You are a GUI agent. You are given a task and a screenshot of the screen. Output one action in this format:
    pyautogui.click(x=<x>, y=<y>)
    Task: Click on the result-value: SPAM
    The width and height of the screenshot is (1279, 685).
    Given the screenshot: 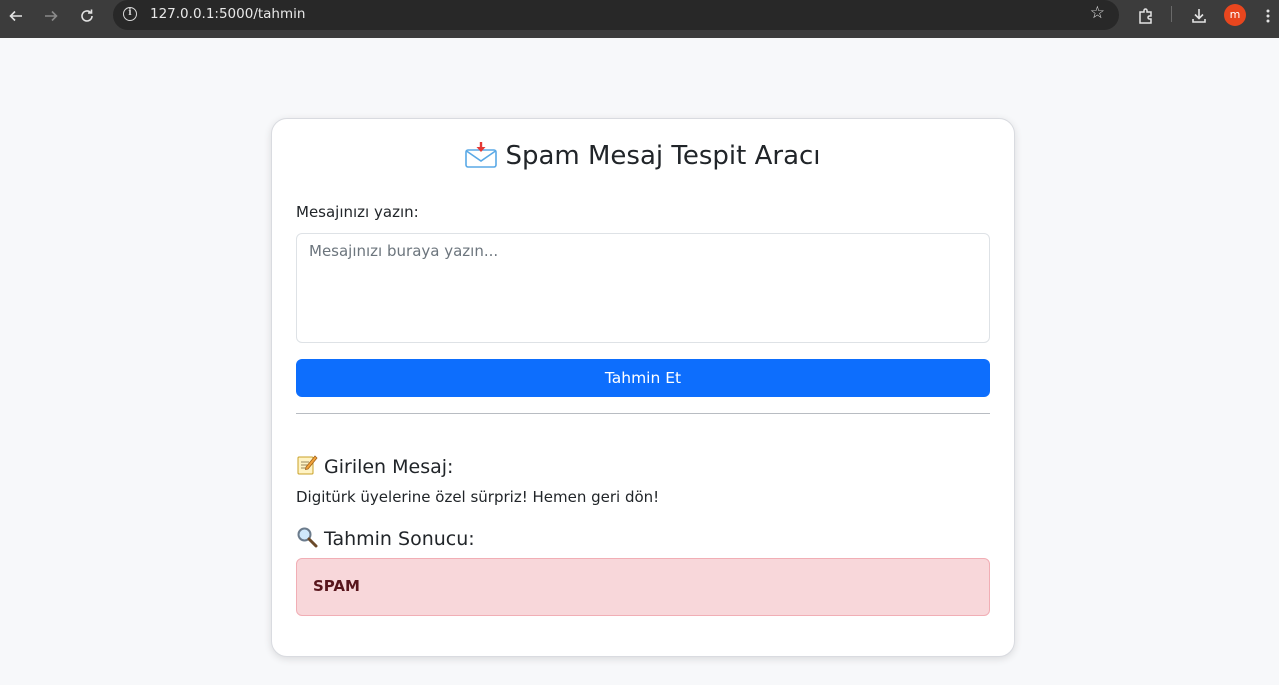 What is the action you would take?
    pyautogui.click(x=336, y=586)
    